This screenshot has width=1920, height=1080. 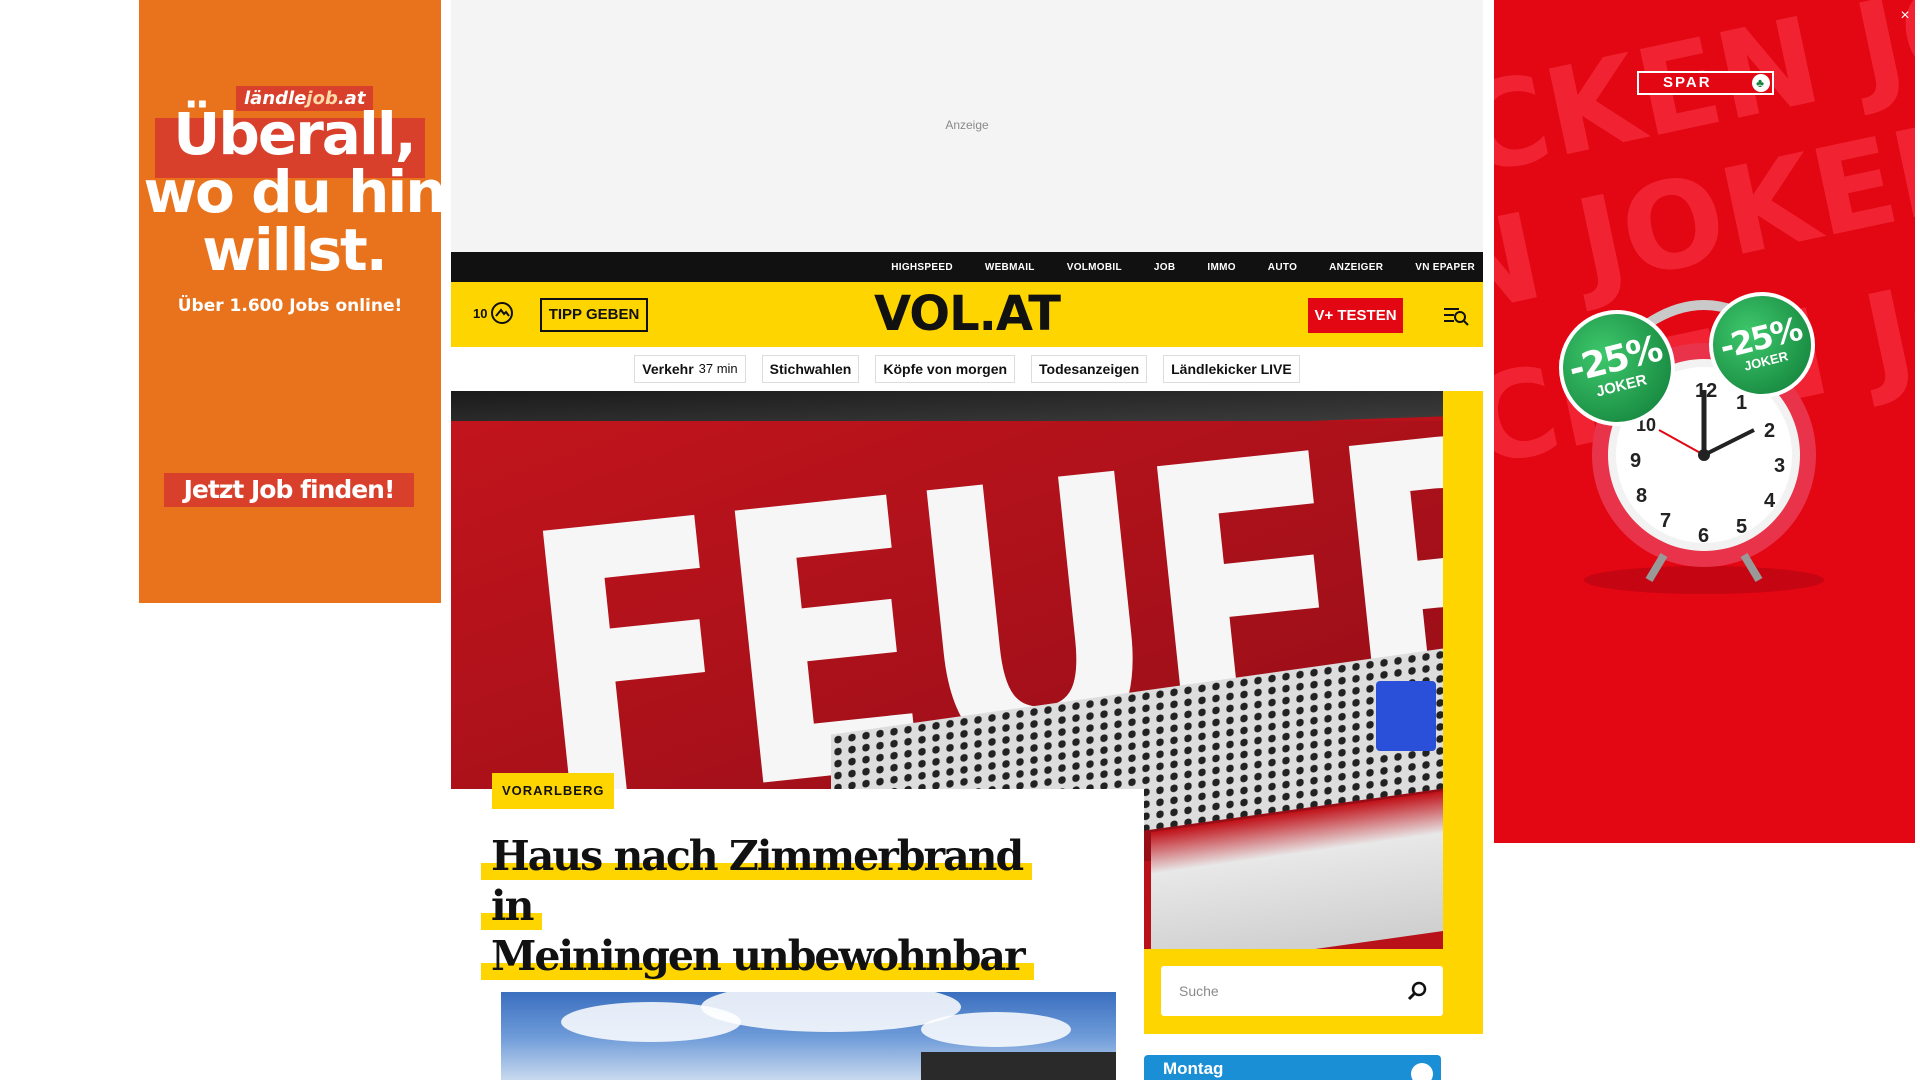 What do you see at coordinates (1642, 496) in the screenshot?
I see `clock-number: 8` at bounding box center [1642, 496].